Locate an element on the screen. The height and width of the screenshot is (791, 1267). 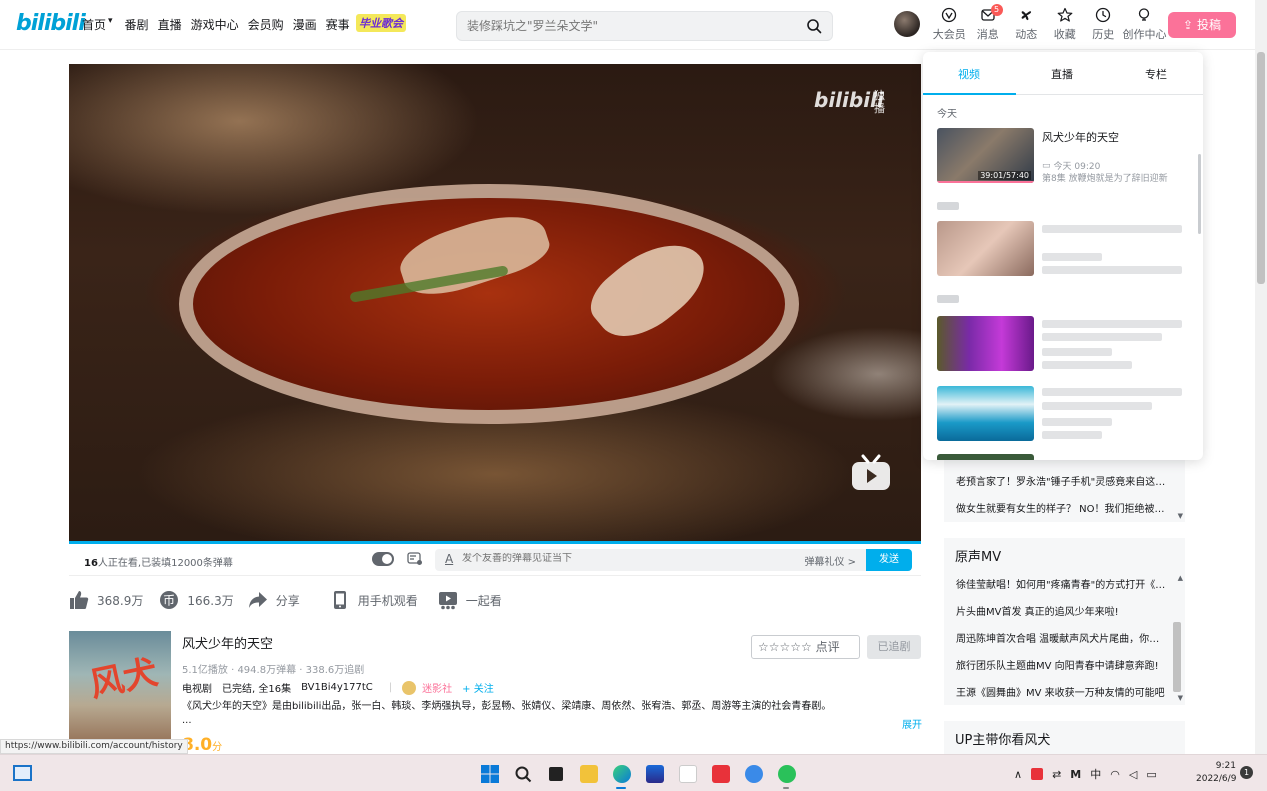
nav-game-center: 游戏中心 is located at coordinates (215, 24).